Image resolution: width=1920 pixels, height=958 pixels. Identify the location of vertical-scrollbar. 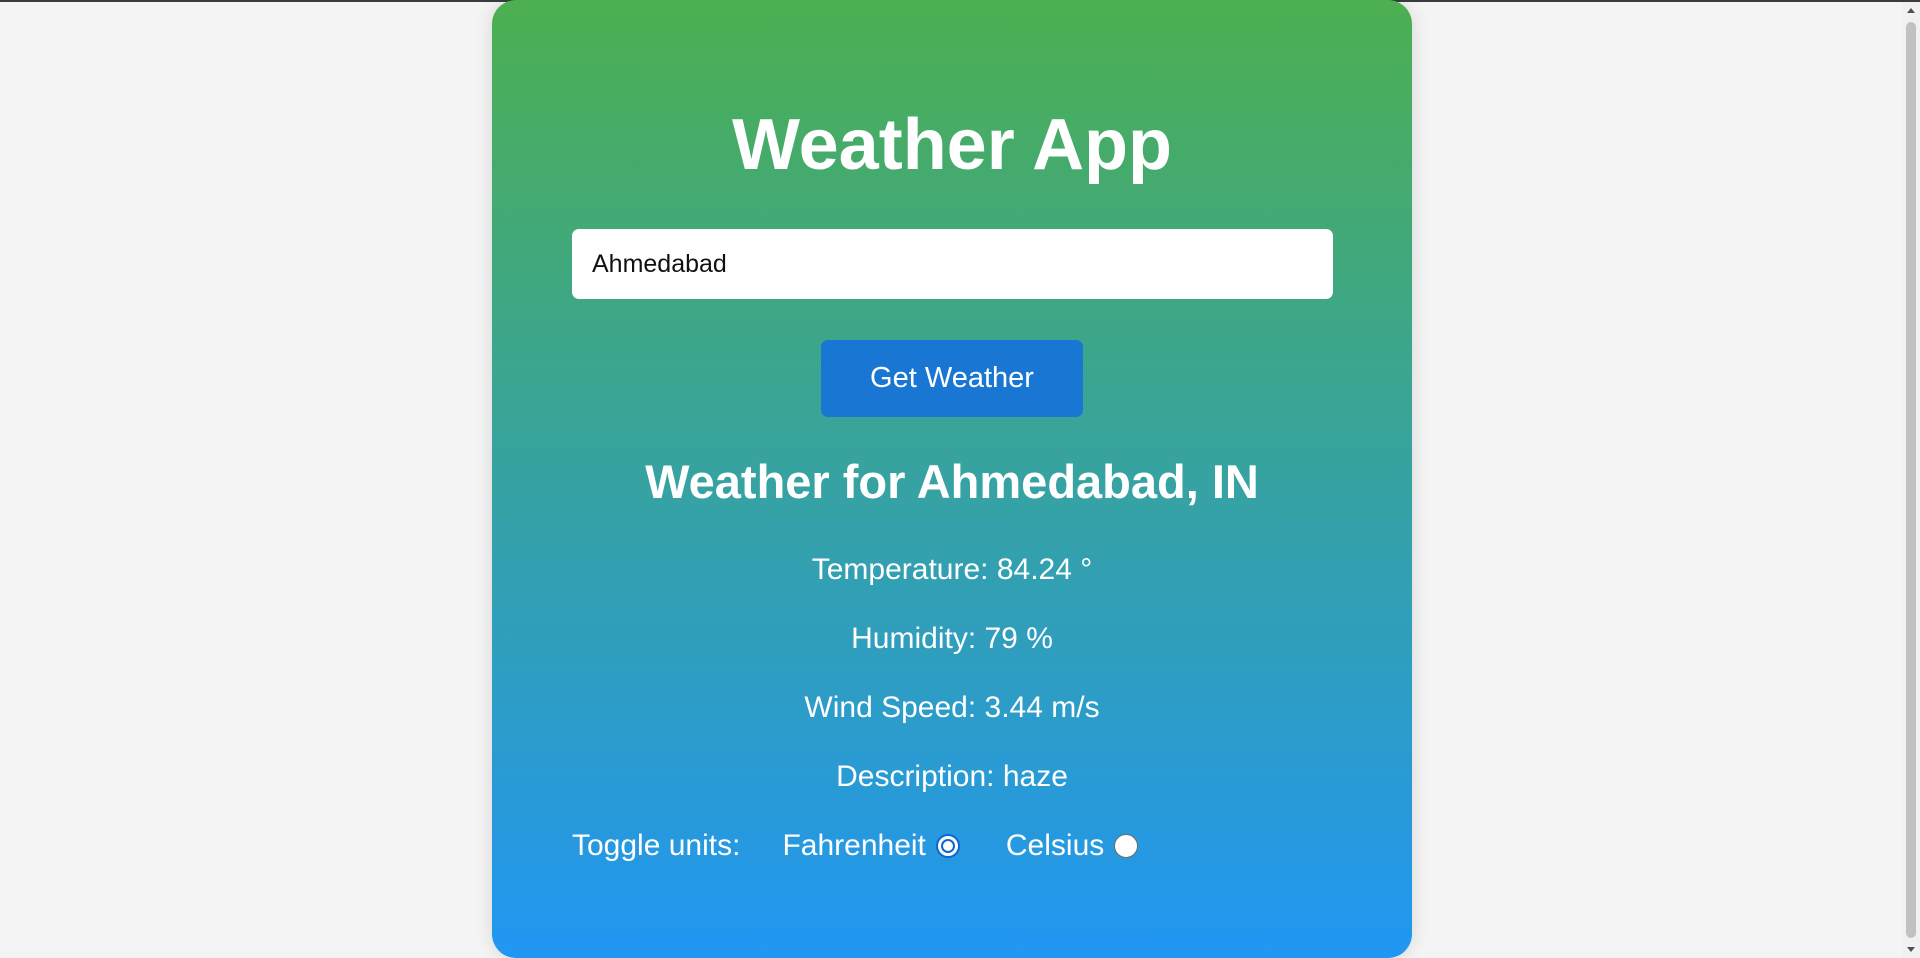
(1911, 480).